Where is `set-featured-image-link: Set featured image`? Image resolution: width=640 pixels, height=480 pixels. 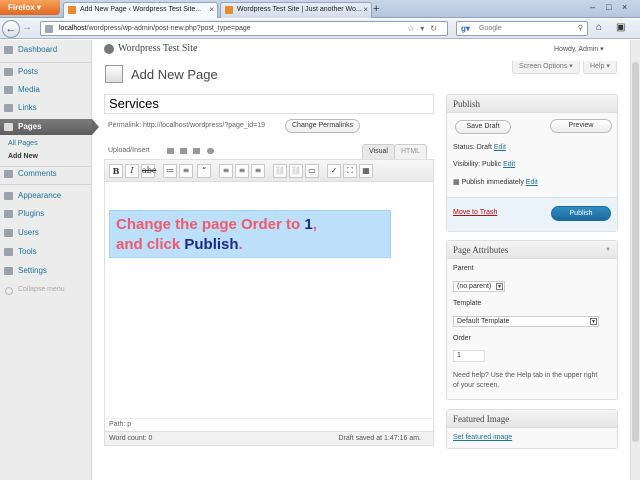 set-featured-image-link: Set featured image is located at coordinates (482, 437).